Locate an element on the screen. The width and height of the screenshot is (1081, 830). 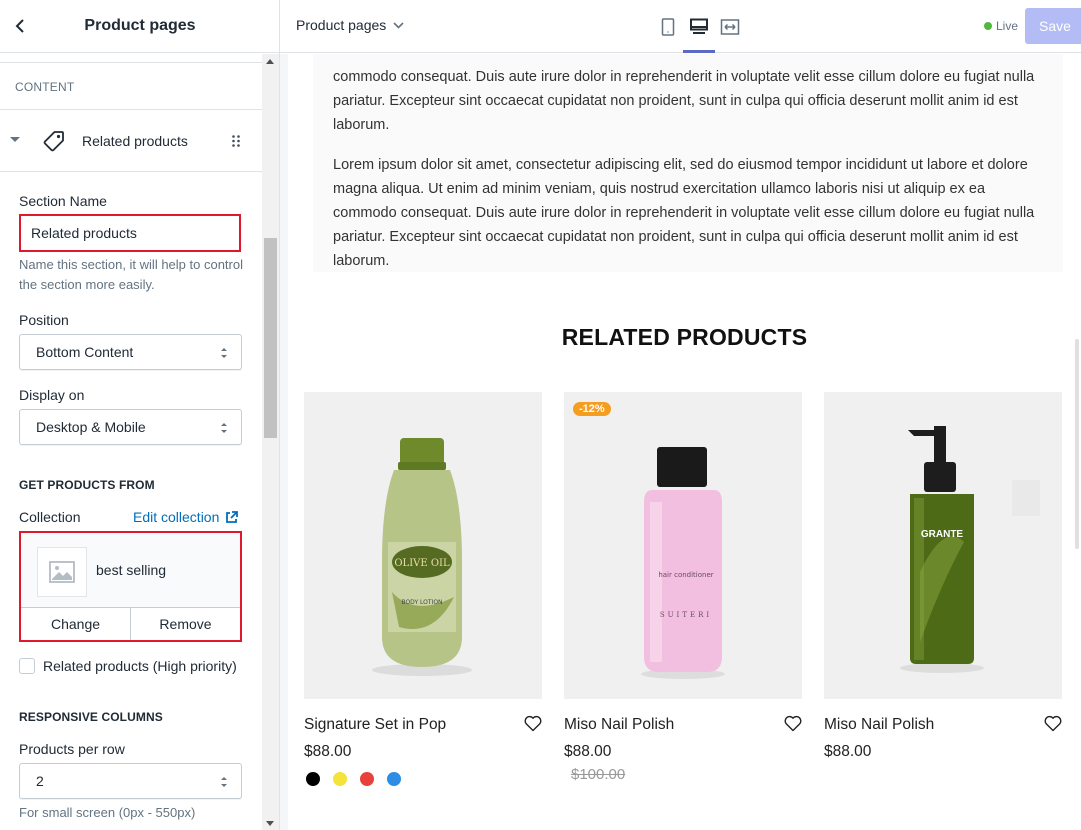
save-button: Save is located at coordinates (1053, 26).